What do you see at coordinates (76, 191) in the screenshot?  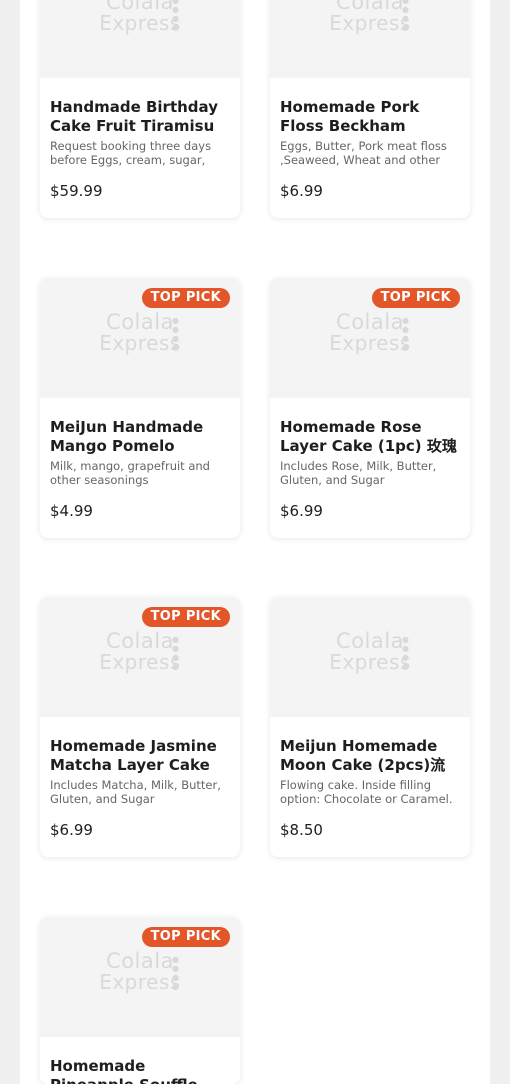 I see `product-price: $59.99` at bounding box center [76, 191].